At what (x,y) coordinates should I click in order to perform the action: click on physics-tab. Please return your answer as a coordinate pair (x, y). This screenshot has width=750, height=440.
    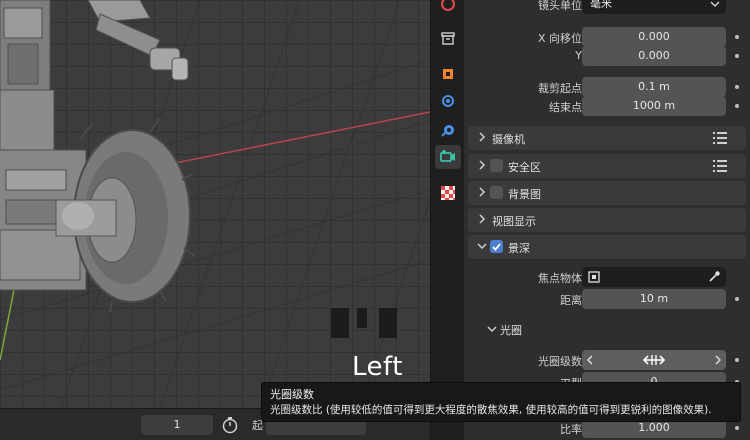
    Looking at the image, I should click on (448, 130).